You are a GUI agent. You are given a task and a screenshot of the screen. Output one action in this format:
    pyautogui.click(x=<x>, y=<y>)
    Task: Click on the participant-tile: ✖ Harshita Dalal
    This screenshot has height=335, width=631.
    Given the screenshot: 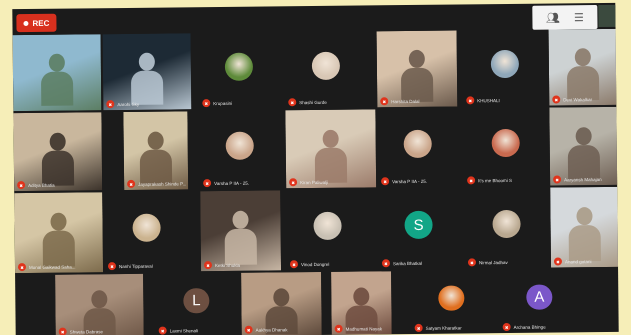 What is the action you would take?
    pyautogui.click(x=417, y=69)
    